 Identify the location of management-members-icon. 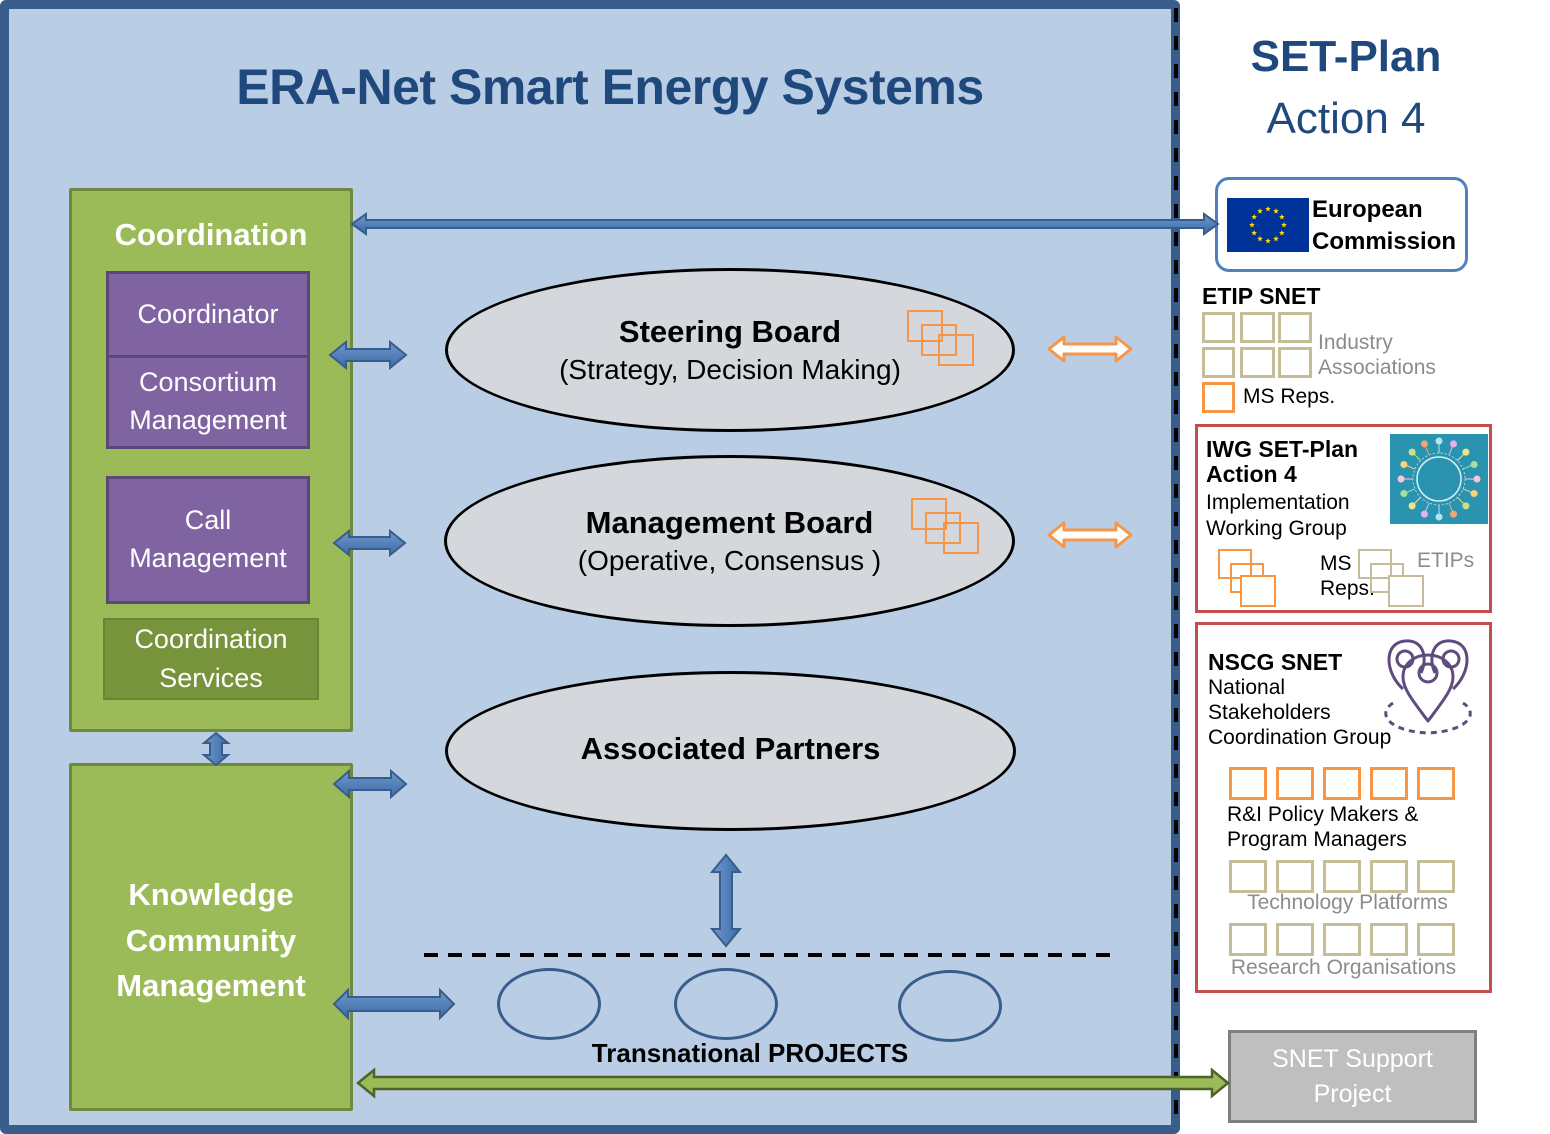
(961, 538).